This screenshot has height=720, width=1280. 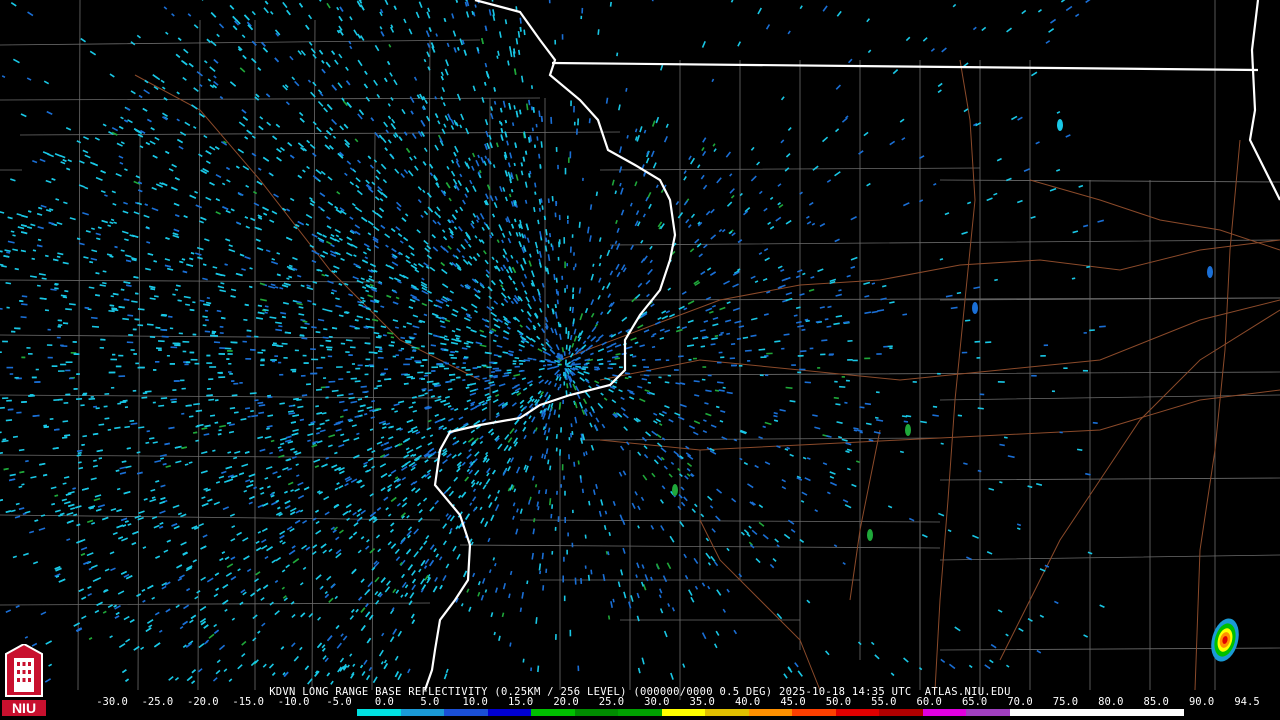 I want to click on legend-tick-label: -30.0, so click(x=112, y=702).